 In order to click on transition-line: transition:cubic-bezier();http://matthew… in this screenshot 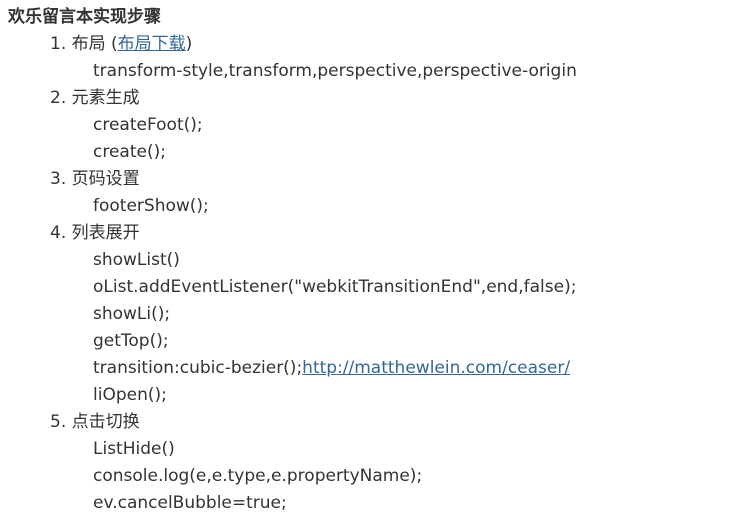, I will do `click(331, 368)`.